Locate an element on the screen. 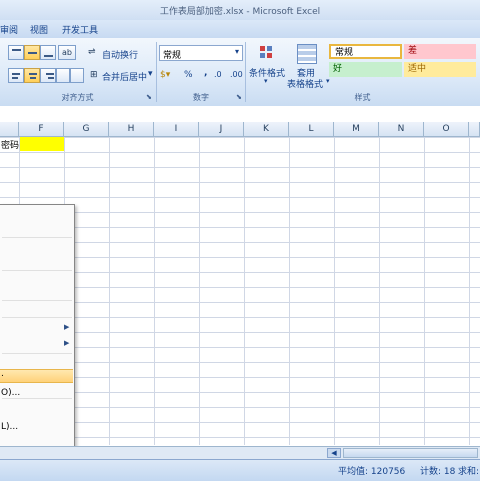 The image size is (480, 481). scroll-left-icon: ◀ is located at coordinates (334, 453).